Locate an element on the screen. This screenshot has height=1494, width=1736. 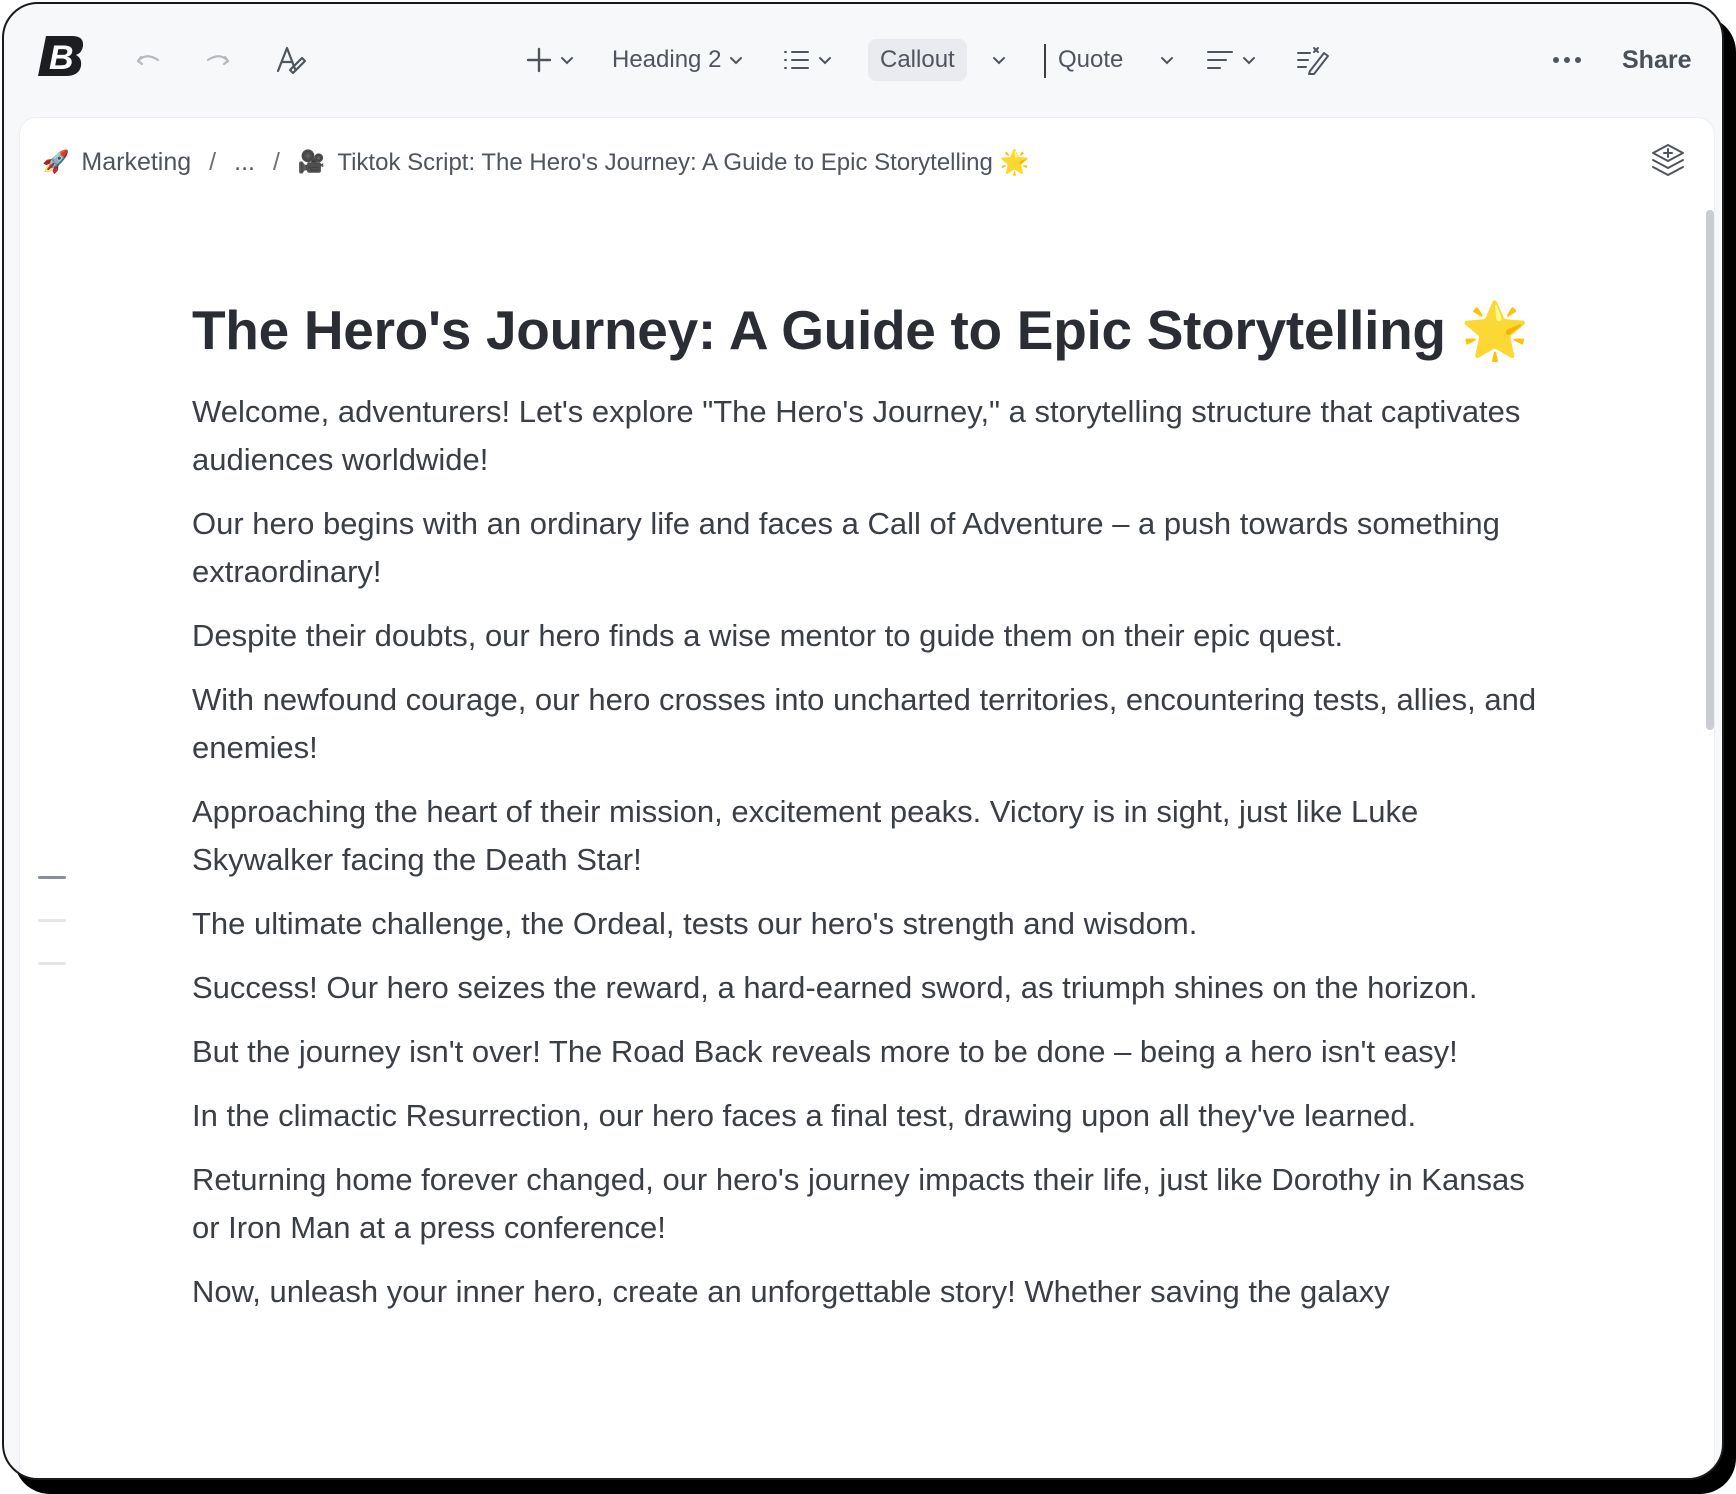
clear-format-button is located at coordinates (291, 60).